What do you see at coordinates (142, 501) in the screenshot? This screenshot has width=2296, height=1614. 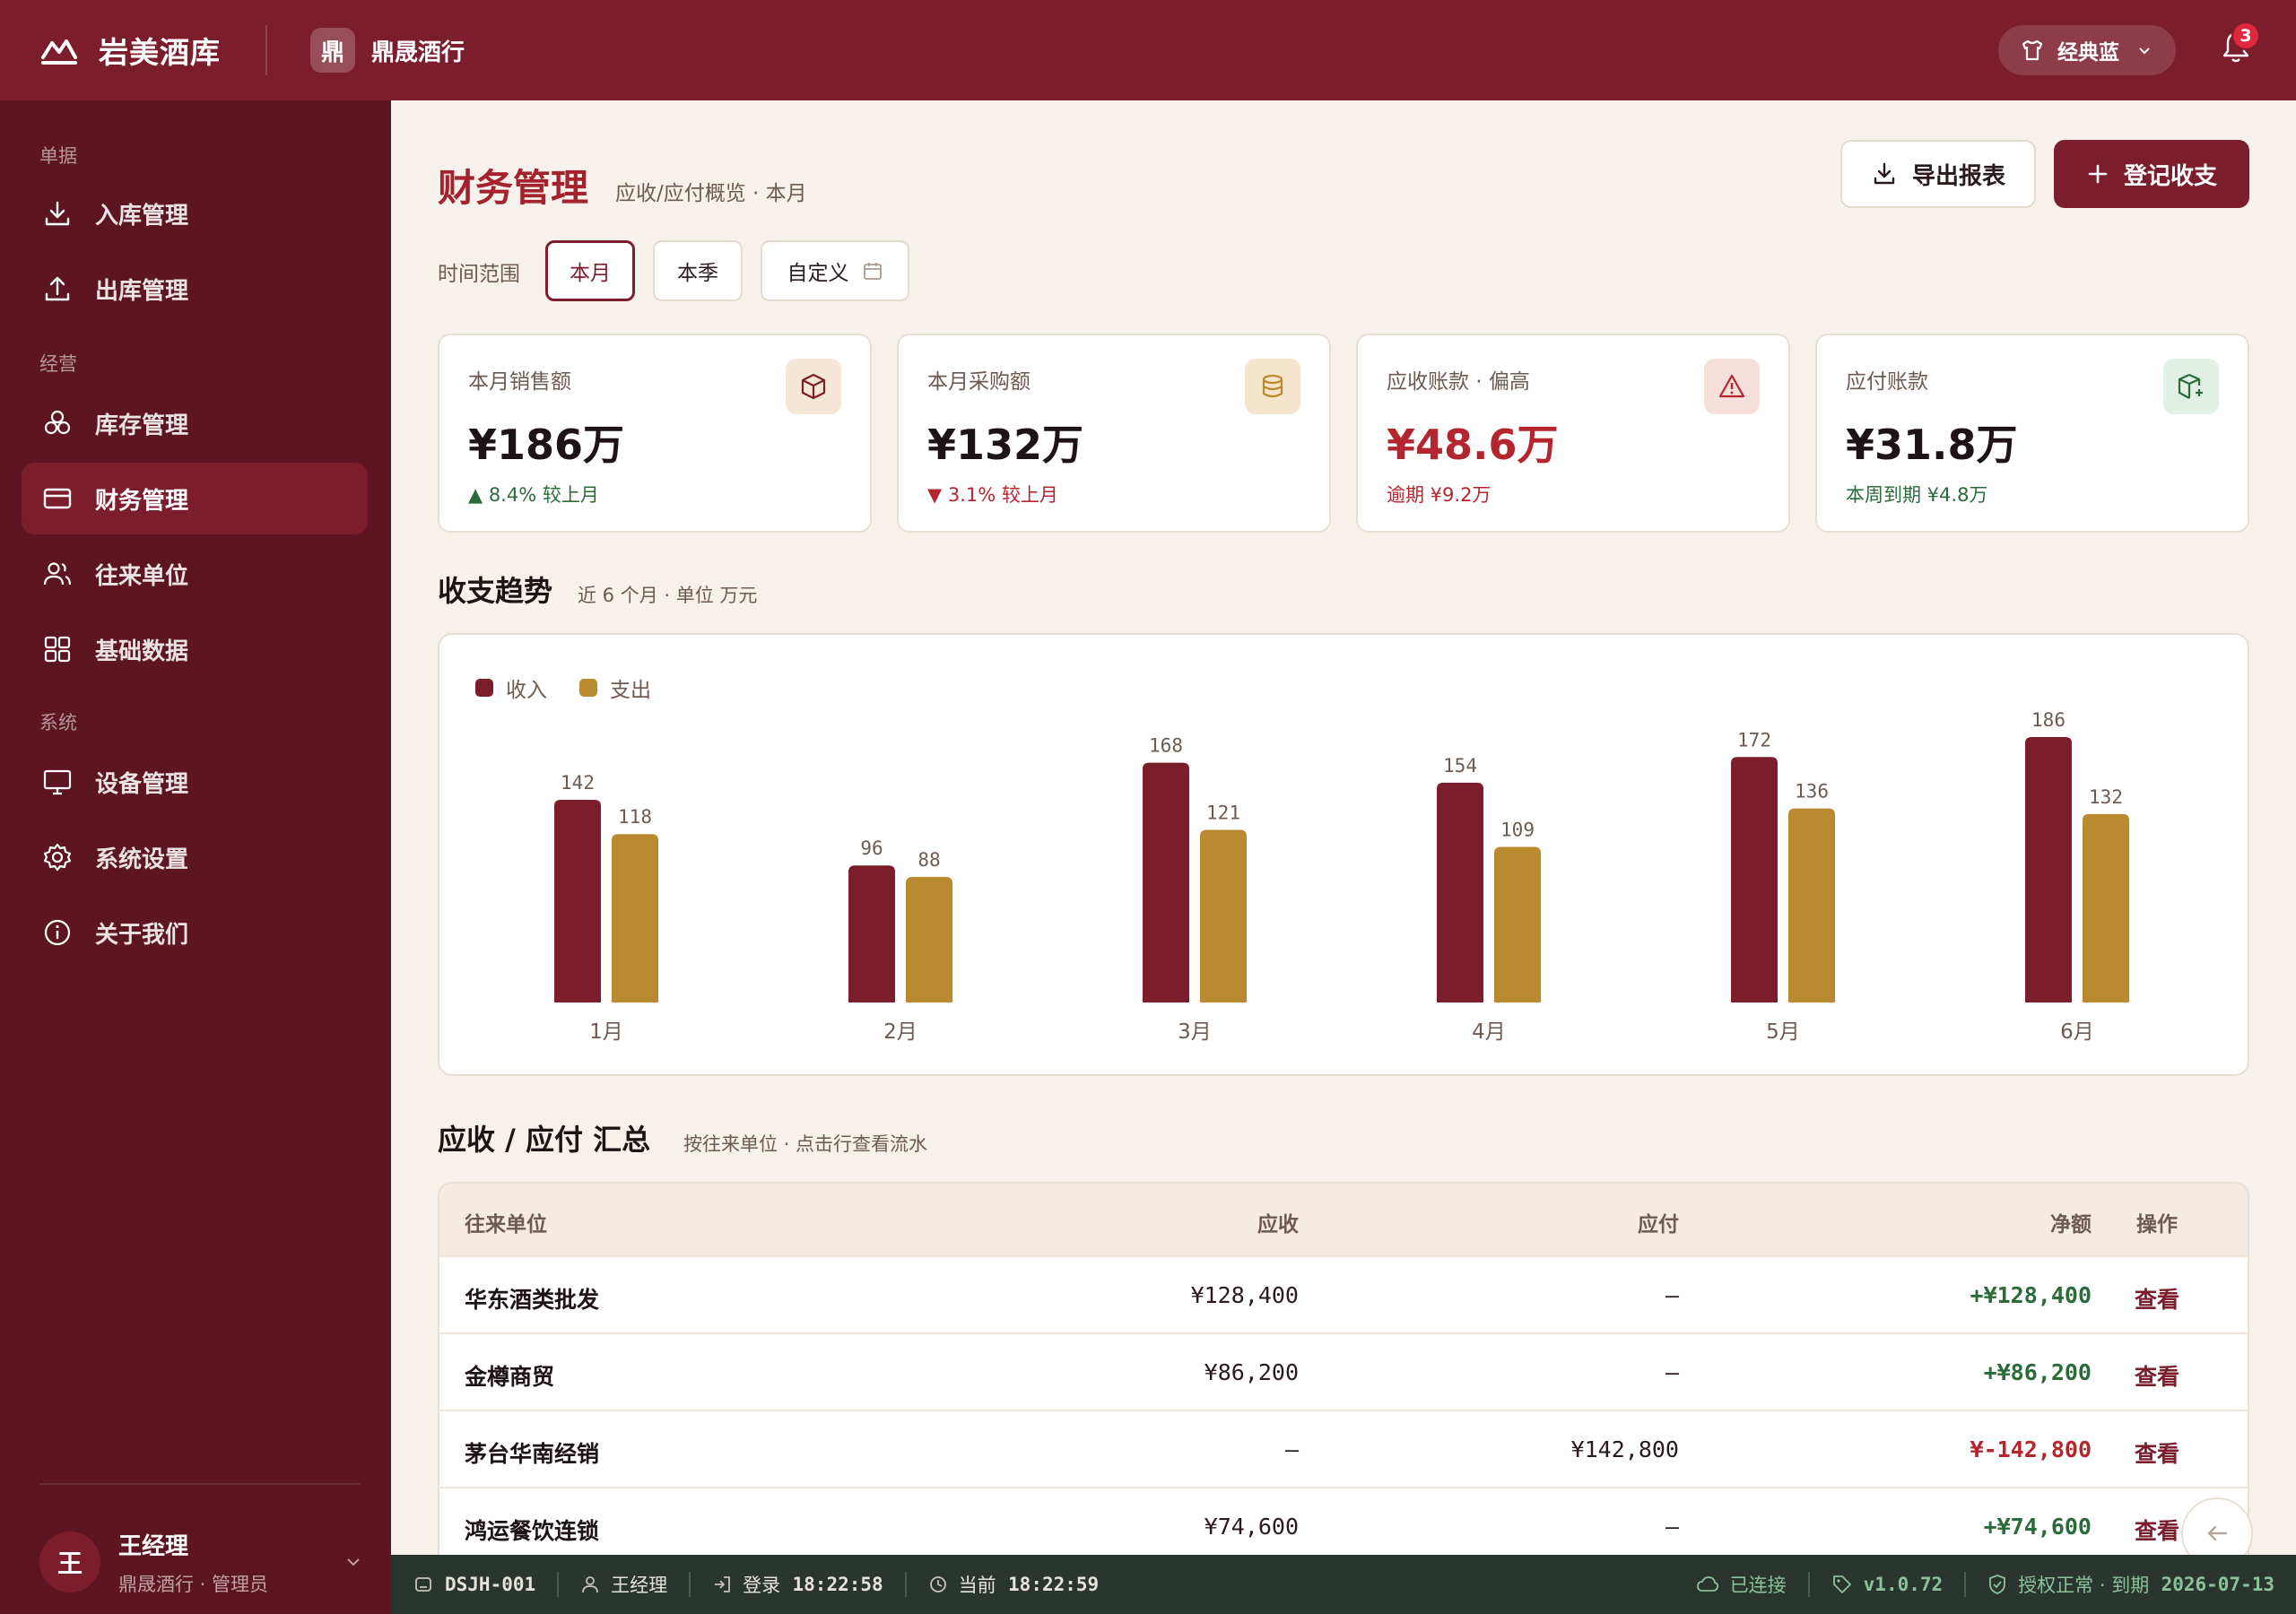 I see `sidebar-item-label: 财务管理` at bounding box center [142, 501].